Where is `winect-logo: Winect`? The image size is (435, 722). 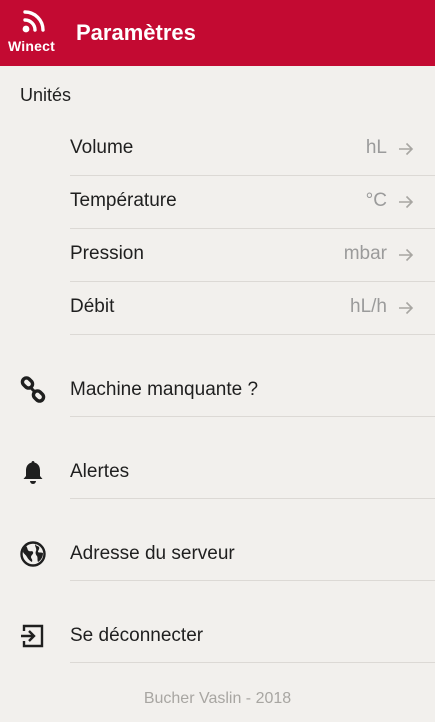
winect-logo: Winect is located at coordinates (34, 32).